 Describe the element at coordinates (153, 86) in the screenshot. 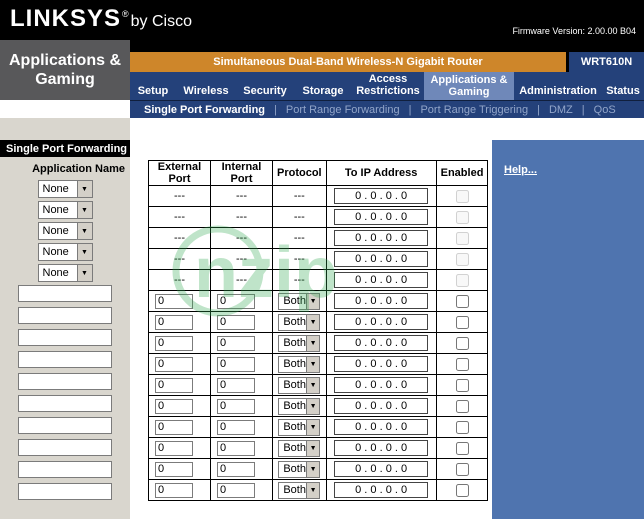

I see `tab-setup: Setup` at that location.